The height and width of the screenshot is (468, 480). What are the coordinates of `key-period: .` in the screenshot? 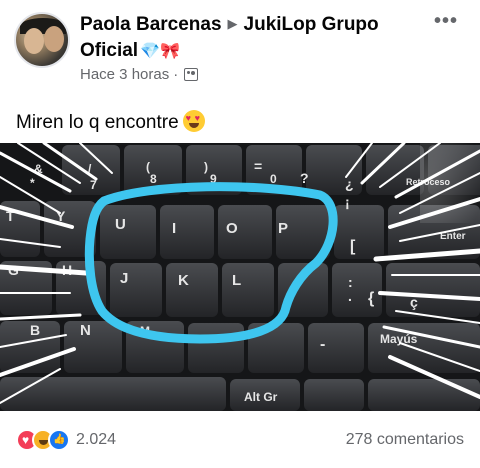 It's located at (350, 296).